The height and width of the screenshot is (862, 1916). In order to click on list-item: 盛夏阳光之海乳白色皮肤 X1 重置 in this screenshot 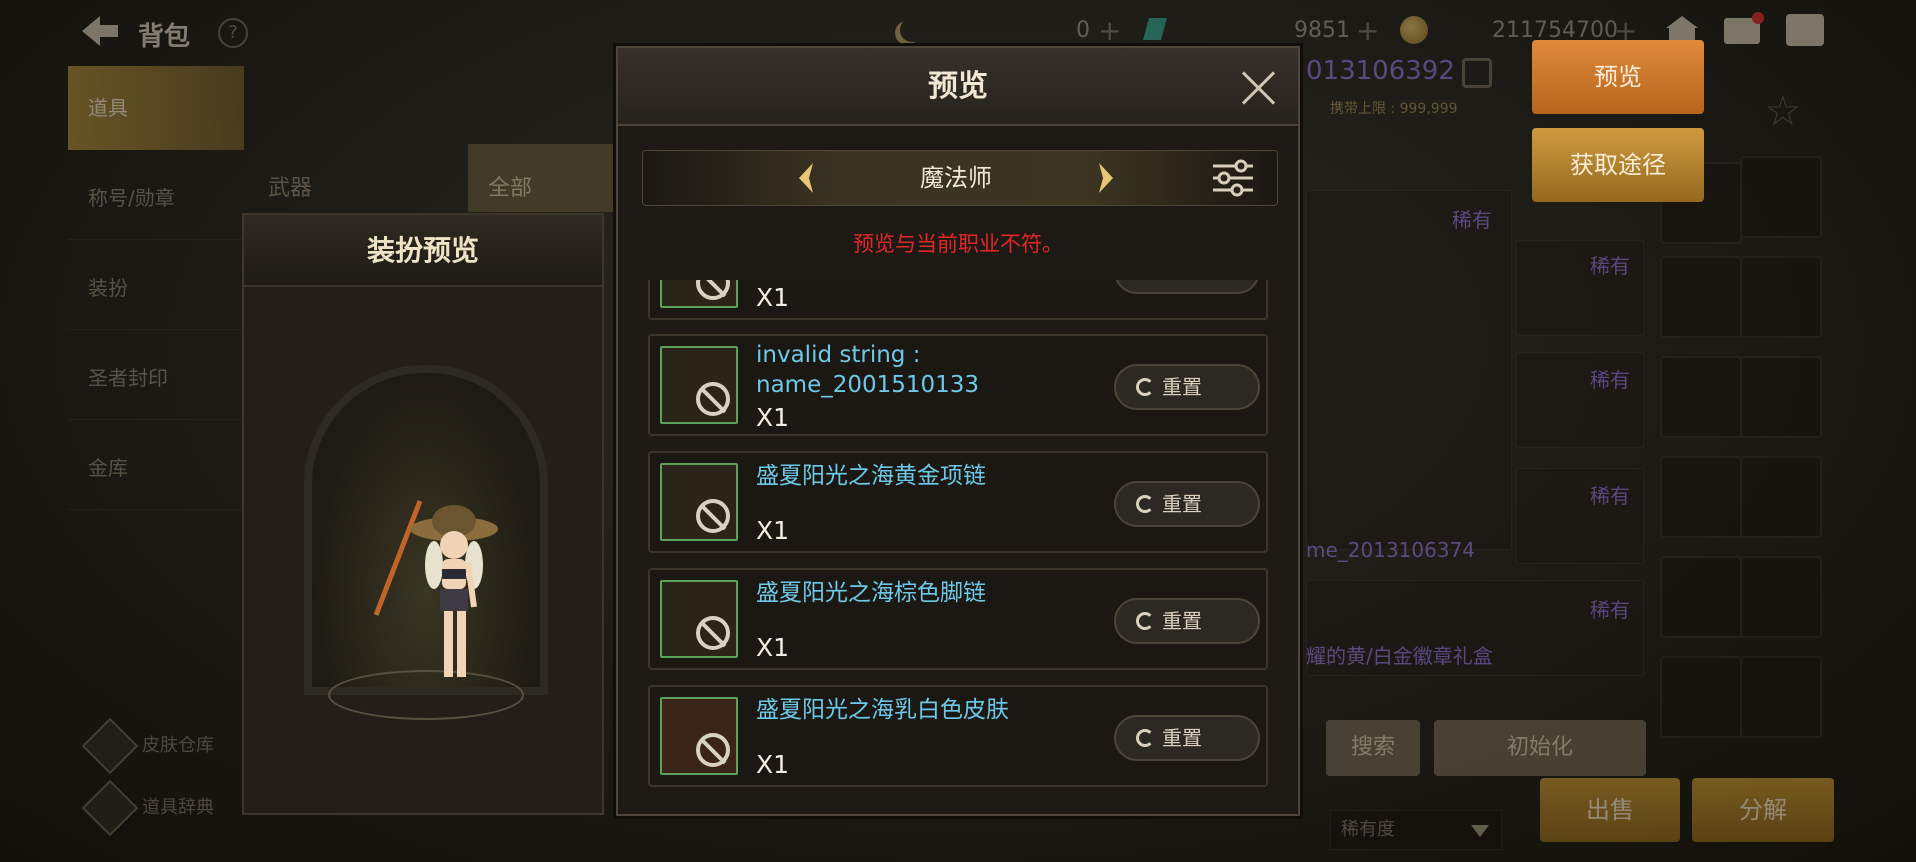, I will do `click(958, 736)`.